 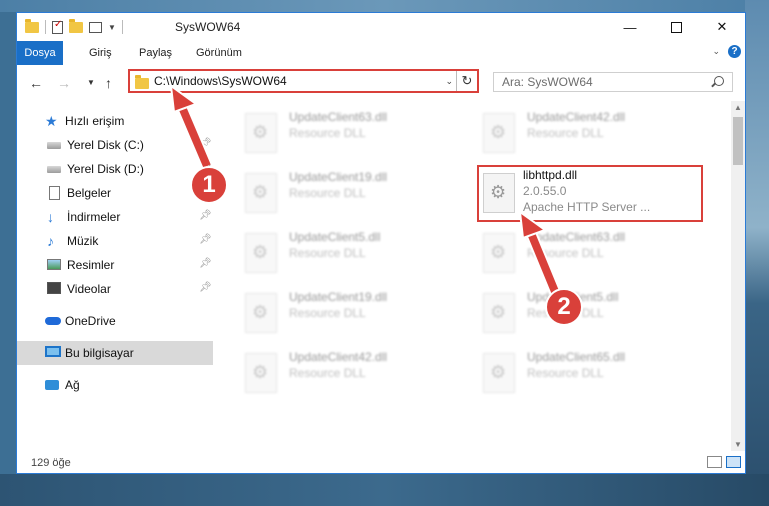 I want to click on step-badge-2: 2, so click(x=564, y=307).